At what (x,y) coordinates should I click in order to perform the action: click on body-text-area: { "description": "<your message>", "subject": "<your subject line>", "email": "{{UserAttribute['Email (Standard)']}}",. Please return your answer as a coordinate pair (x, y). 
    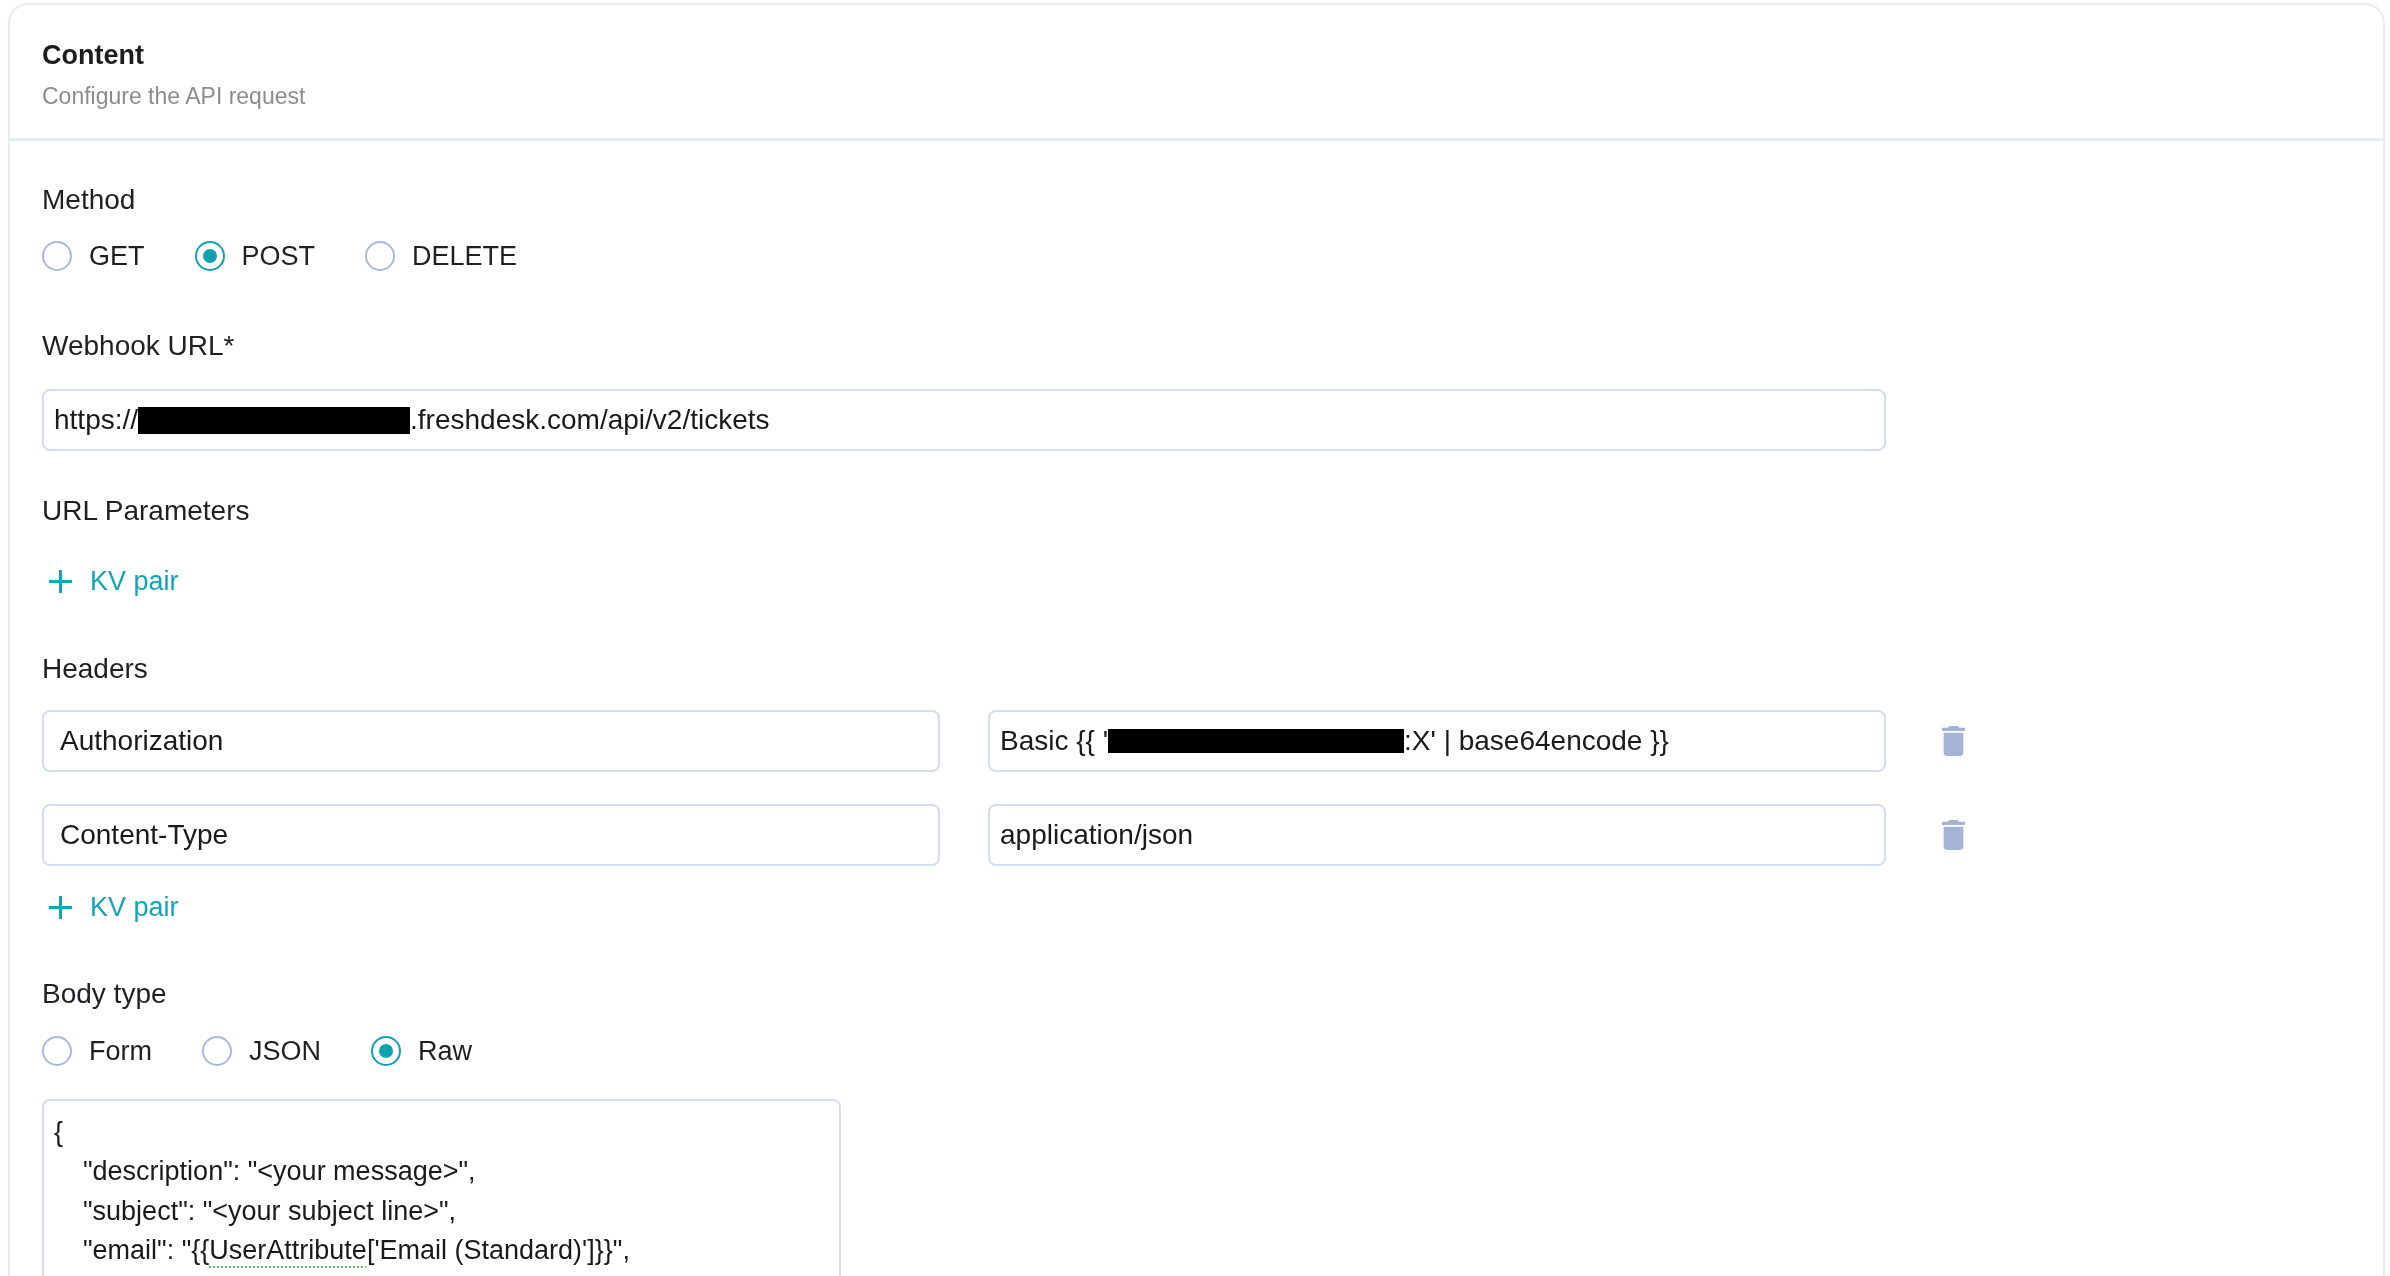
    Looking at the image, I should click on (441, 1187).